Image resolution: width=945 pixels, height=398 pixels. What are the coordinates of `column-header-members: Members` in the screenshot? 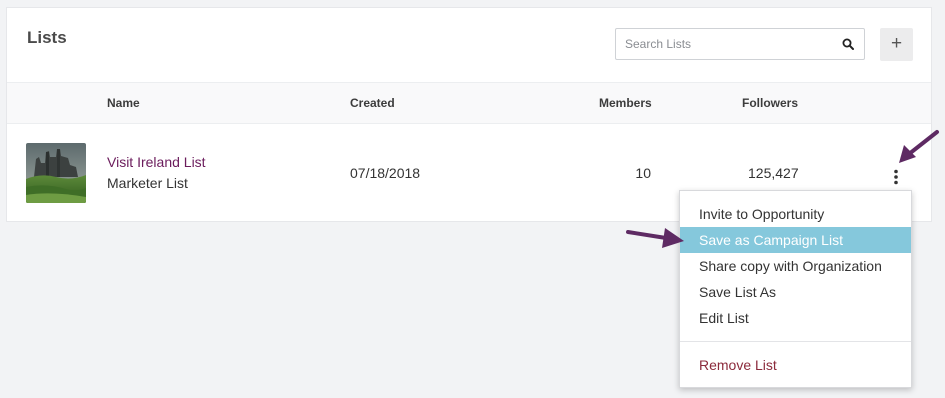 It's located at (625, 103).